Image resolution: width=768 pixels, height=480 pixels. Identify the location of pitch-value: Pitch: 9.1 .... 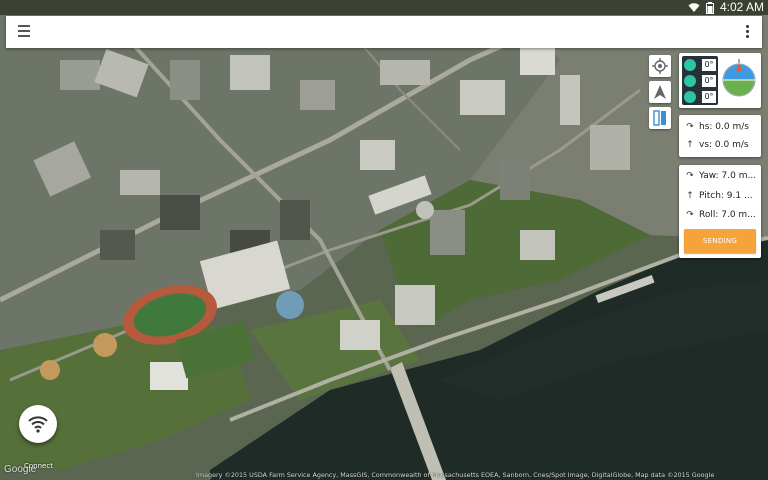
(726, 196).